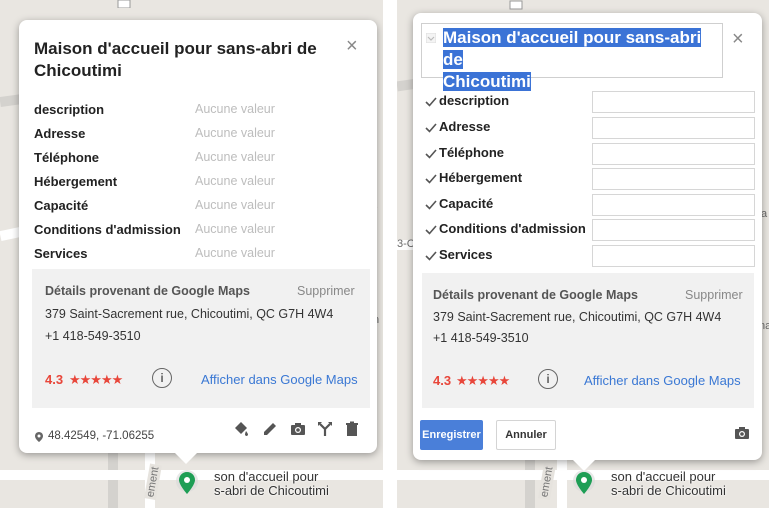 The image size is (769, 508). Describe the element at coordinates (101, 436) in the screenshot. I see `coordinates-text: 48.42549, -71.06255` at that location.